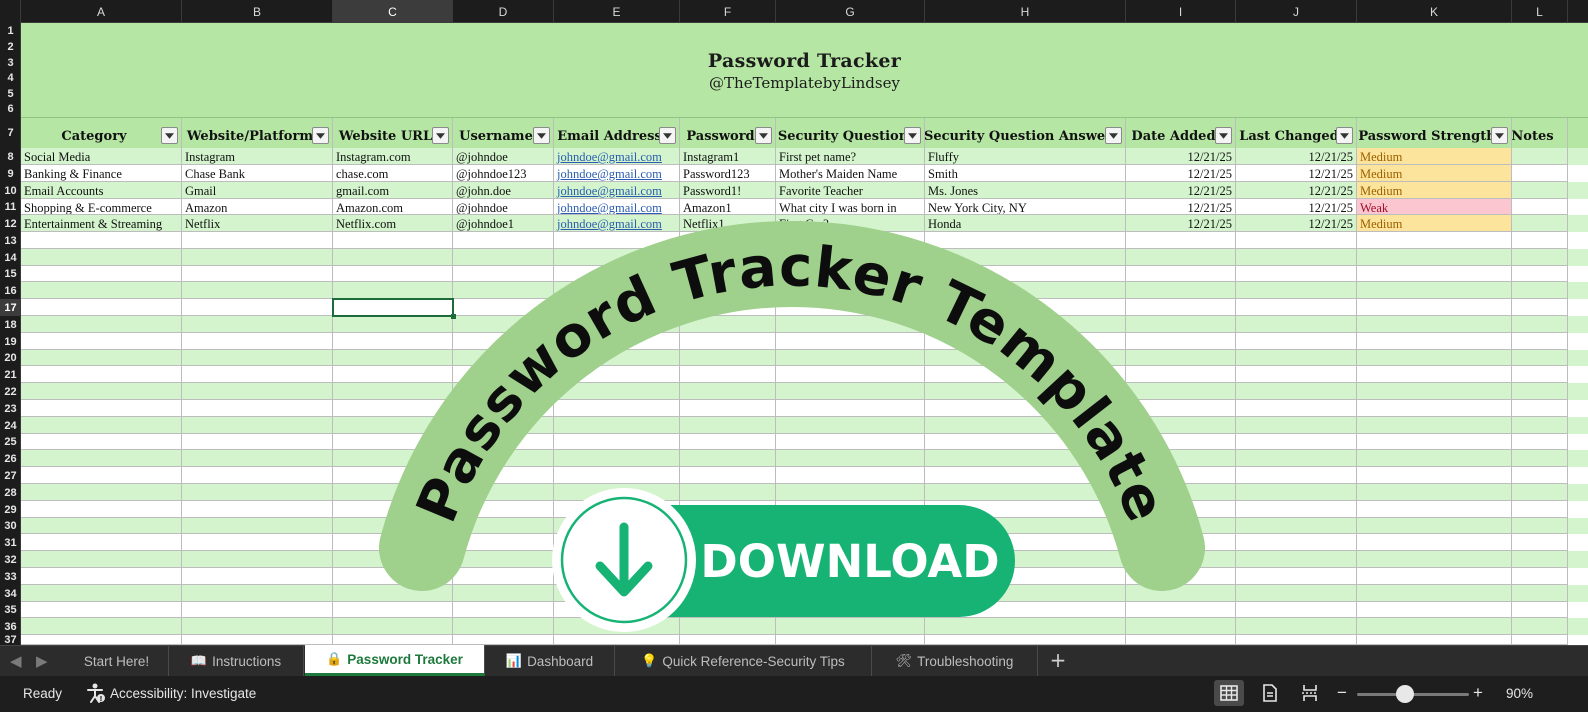 Image resolution: width=1588 pixels, height=712 pixels. I want to click on row-header-20: 20, so click(10, 358).